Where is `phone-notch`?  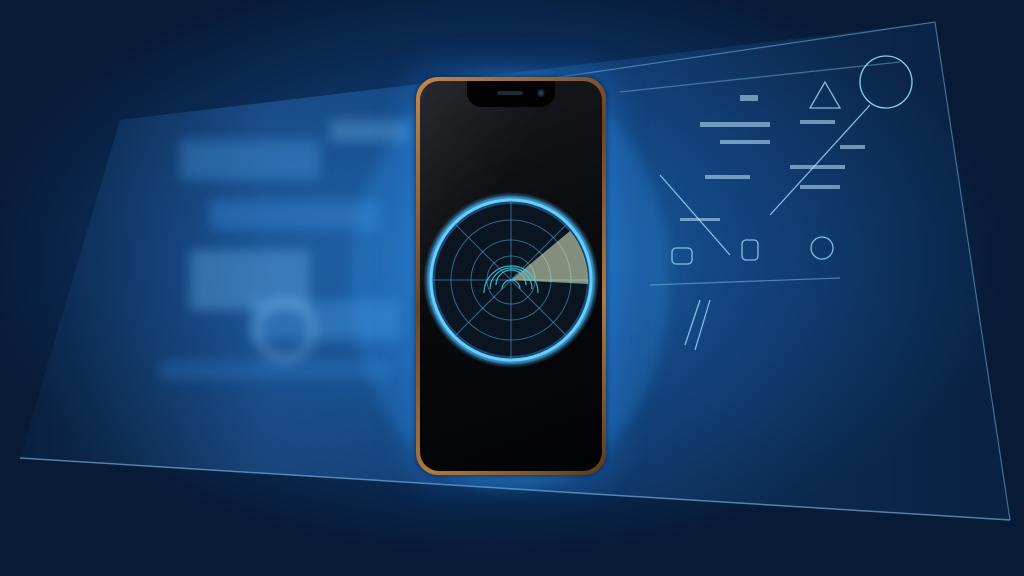 phone-notch is located at coordinates (511, 94).